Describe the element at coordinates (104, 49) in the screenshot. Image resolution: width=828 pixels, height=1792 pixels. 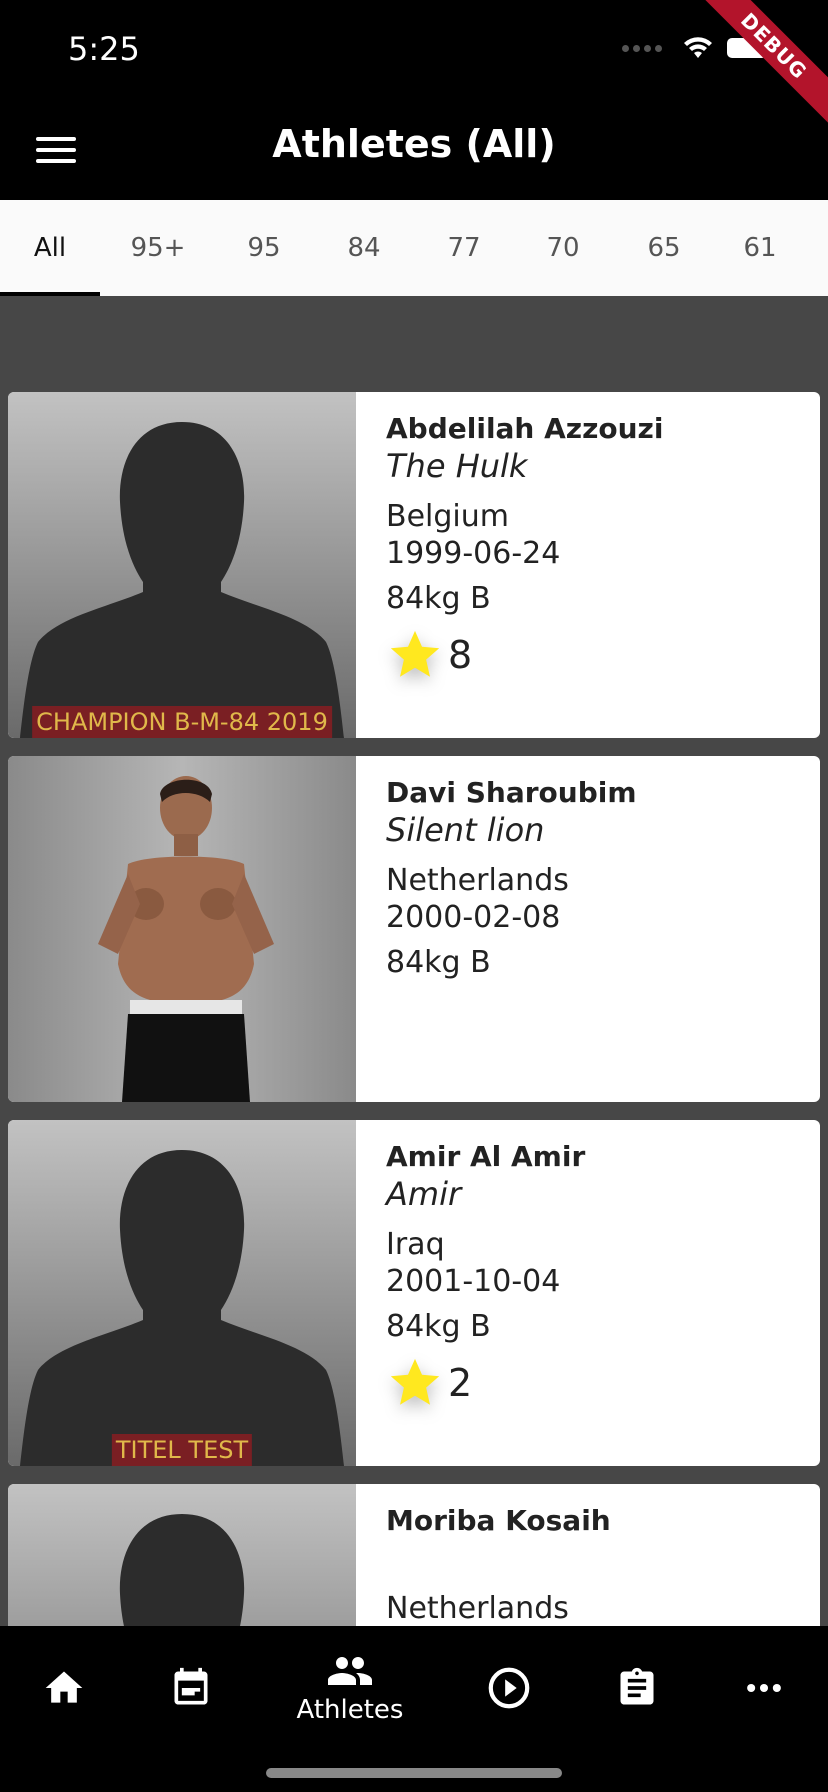
I see `status-time: 5:25` at that location.